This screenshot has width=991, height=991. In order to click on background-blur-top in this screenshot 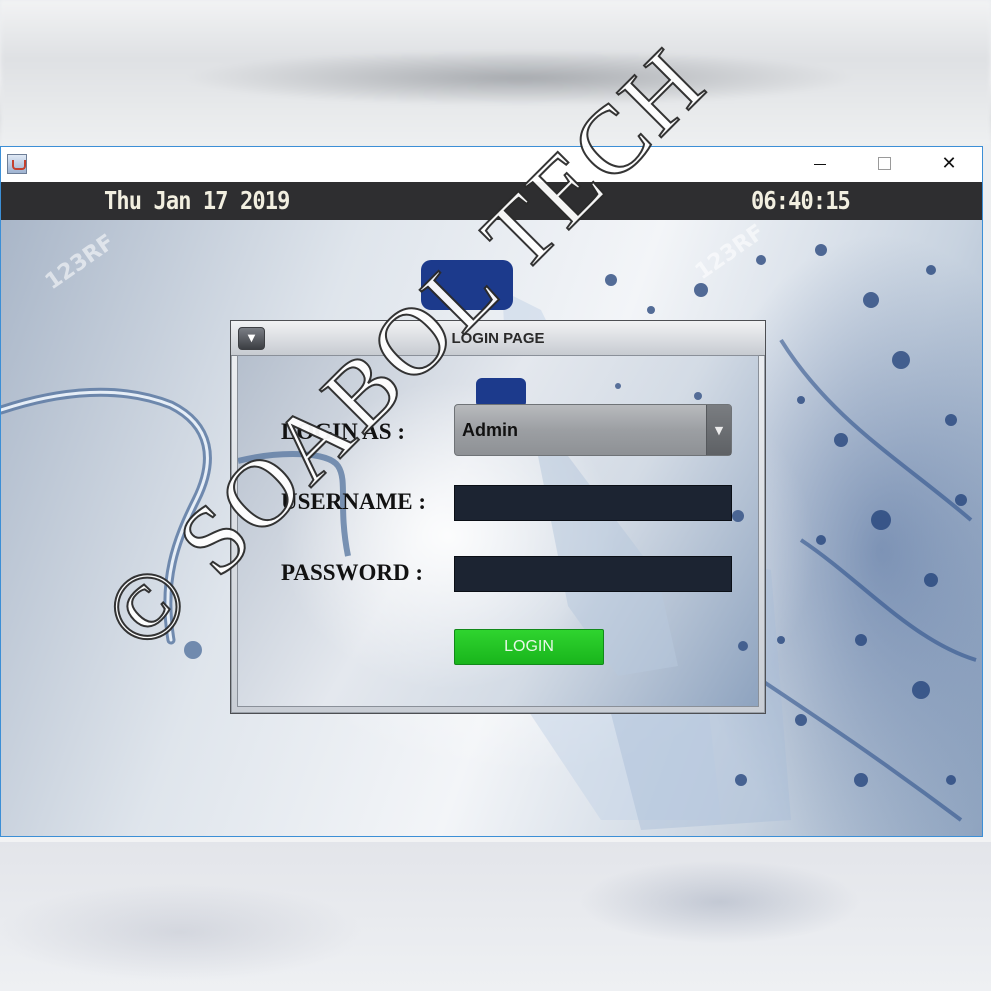, I will do `click(495, 73)`.